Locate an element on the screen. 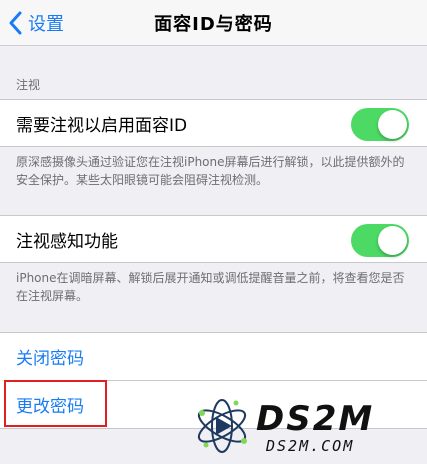 The height and width of the screenshot is (464, 427). navigation-bar: 设置 面容ID与密码 is located at coordinates (213, 23).